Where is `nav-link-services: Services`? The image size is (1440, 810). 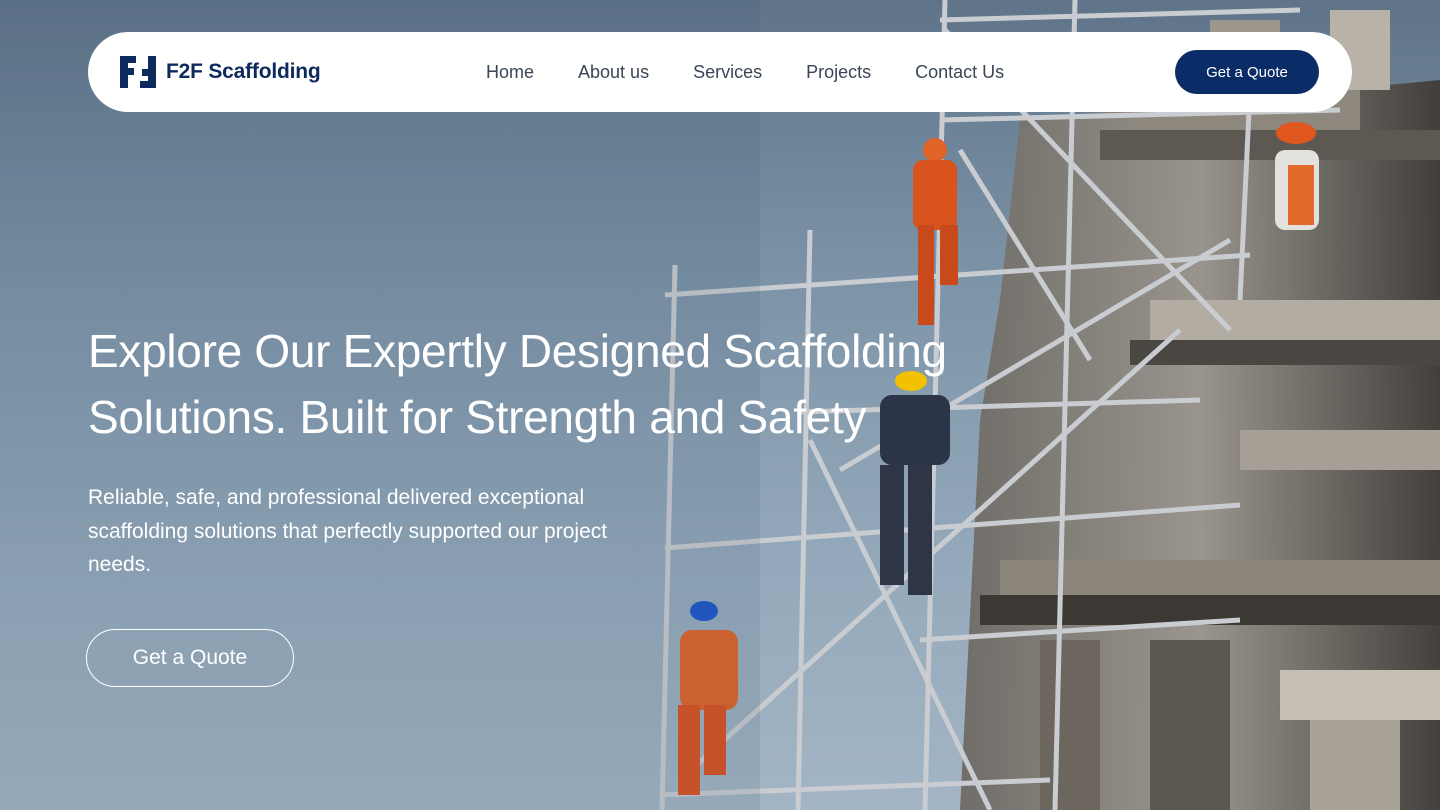
nav-link-services: Services is located at coordinates (727, 72).